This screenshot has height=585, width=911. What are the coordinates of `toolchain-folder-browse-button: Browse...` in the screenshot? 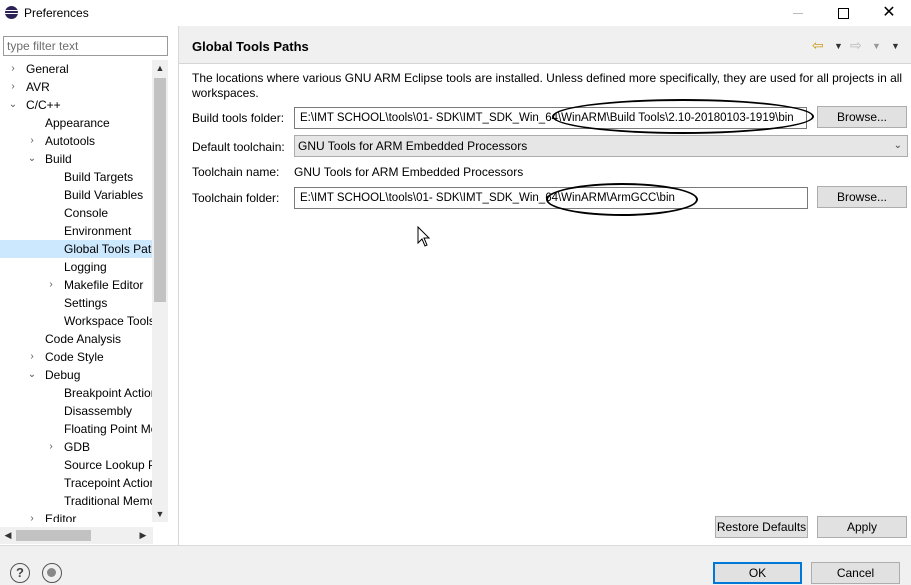 It's located at (862, 197).